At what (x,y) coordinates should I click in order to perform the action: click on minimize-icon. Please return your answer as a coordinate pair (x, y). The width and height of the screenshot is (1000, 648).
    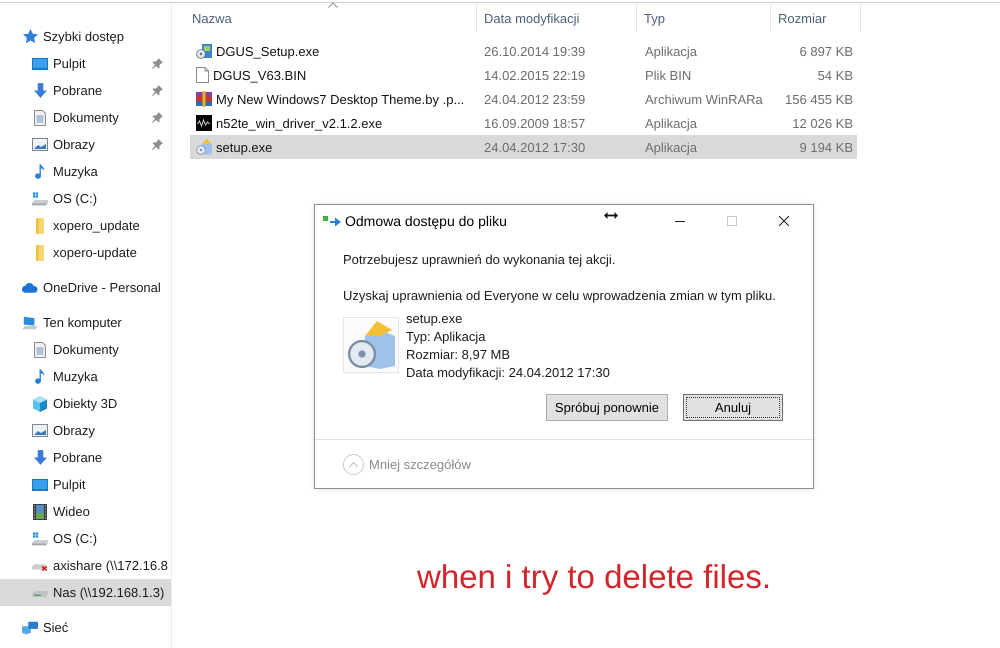
    Looking at the image, I should click on (680, 221).